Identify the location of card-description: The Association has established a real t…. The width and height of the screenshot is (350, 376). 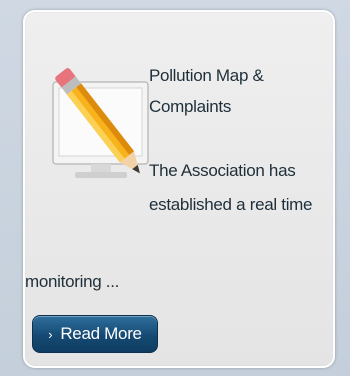
(239, 188).